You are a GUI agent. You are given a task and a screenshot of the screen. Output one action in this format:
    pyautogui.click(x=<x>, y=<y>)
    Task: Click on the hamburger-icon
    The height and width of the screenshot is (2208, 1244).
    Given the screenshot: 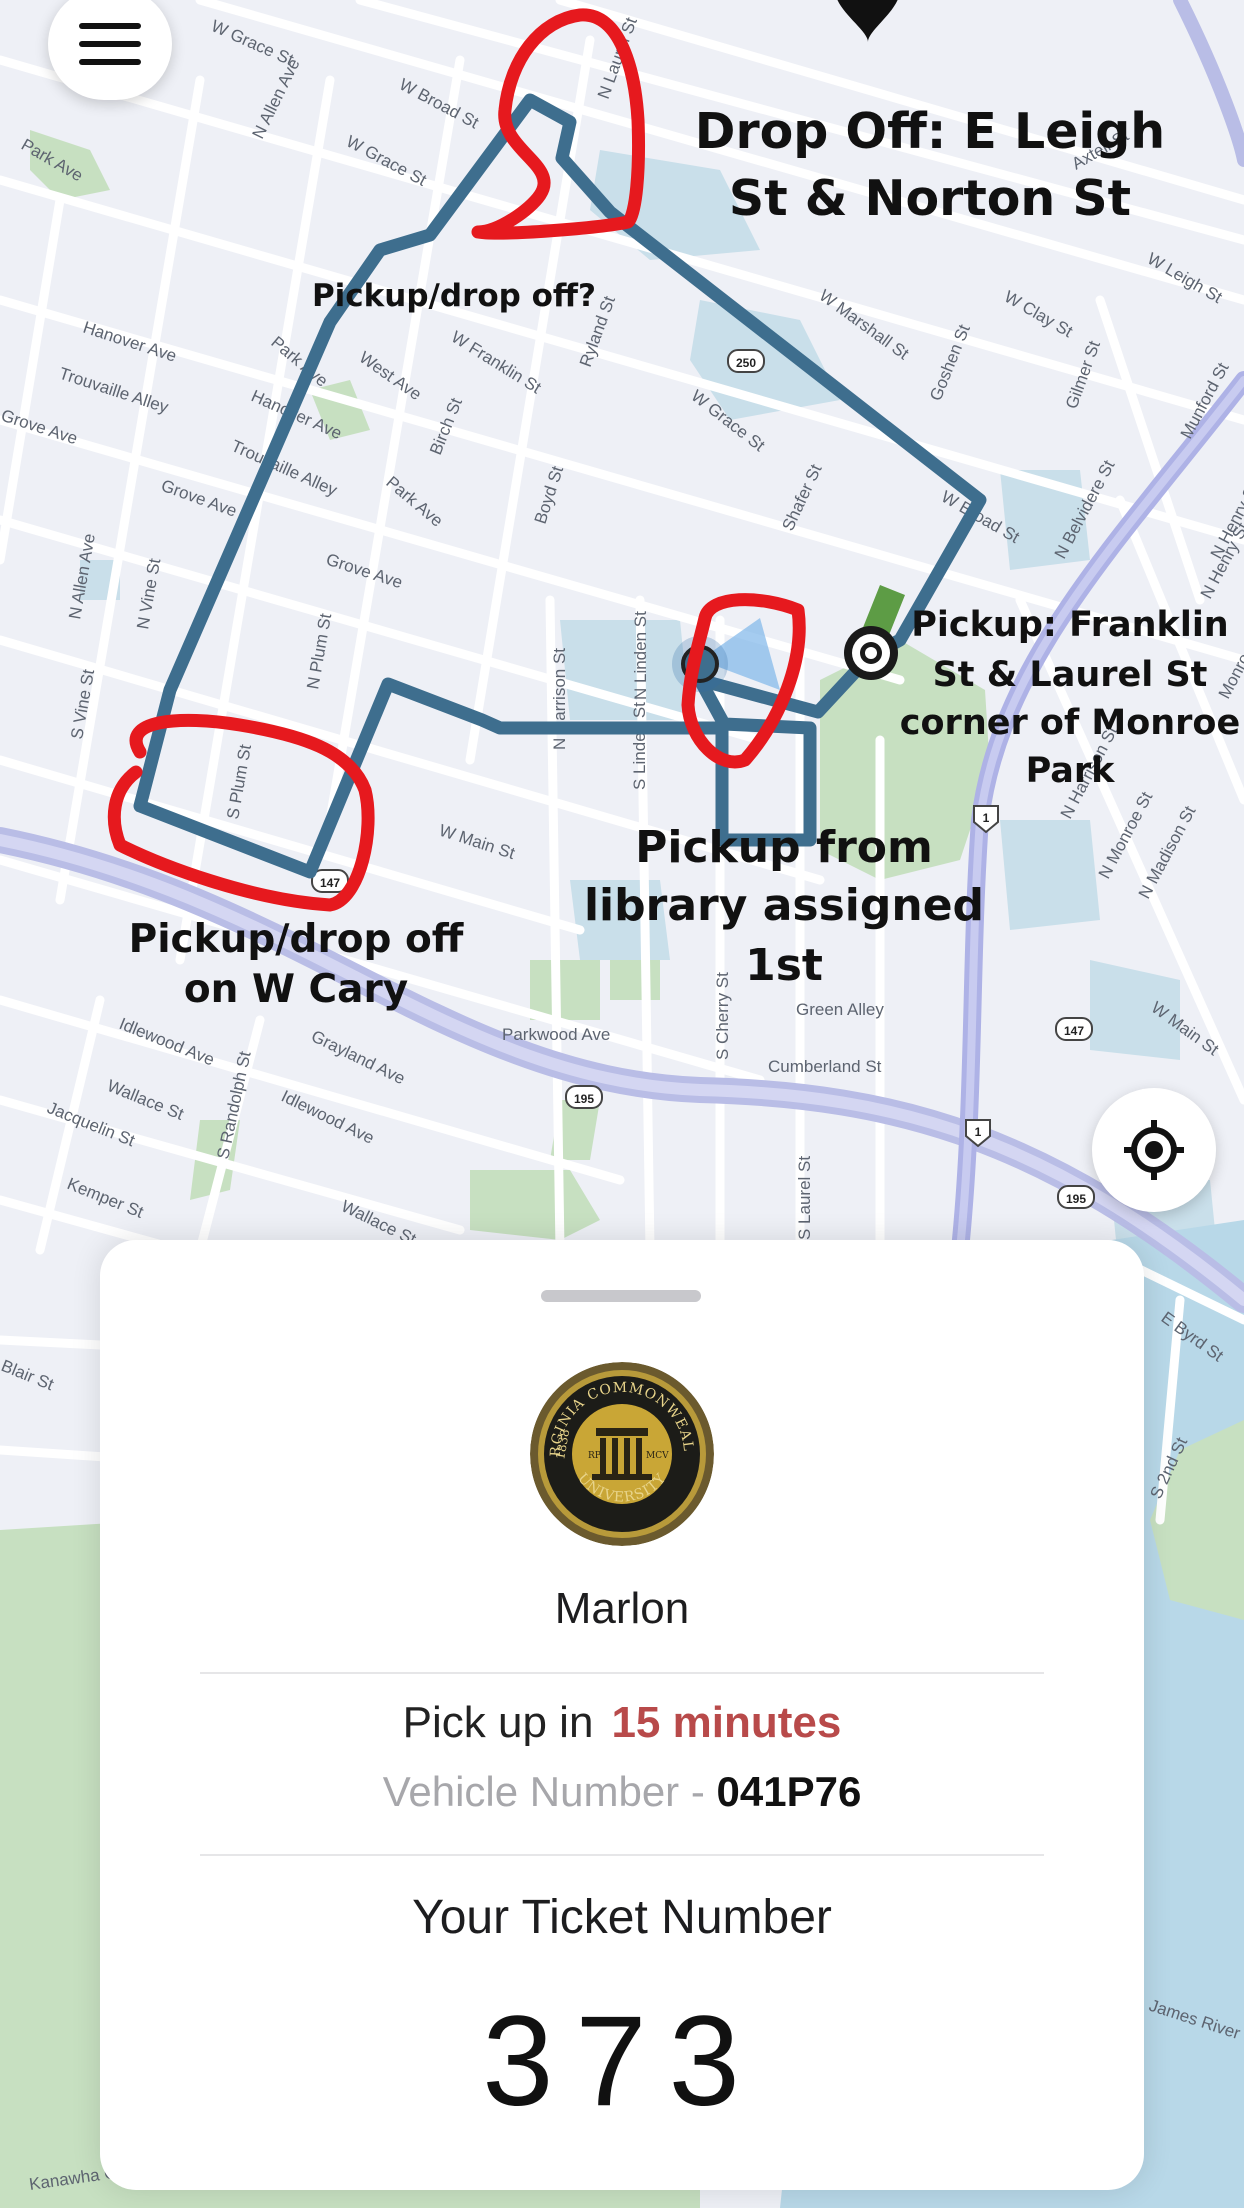 What is the action you would take?
    pyautogui.click(x=110, y=44)
    